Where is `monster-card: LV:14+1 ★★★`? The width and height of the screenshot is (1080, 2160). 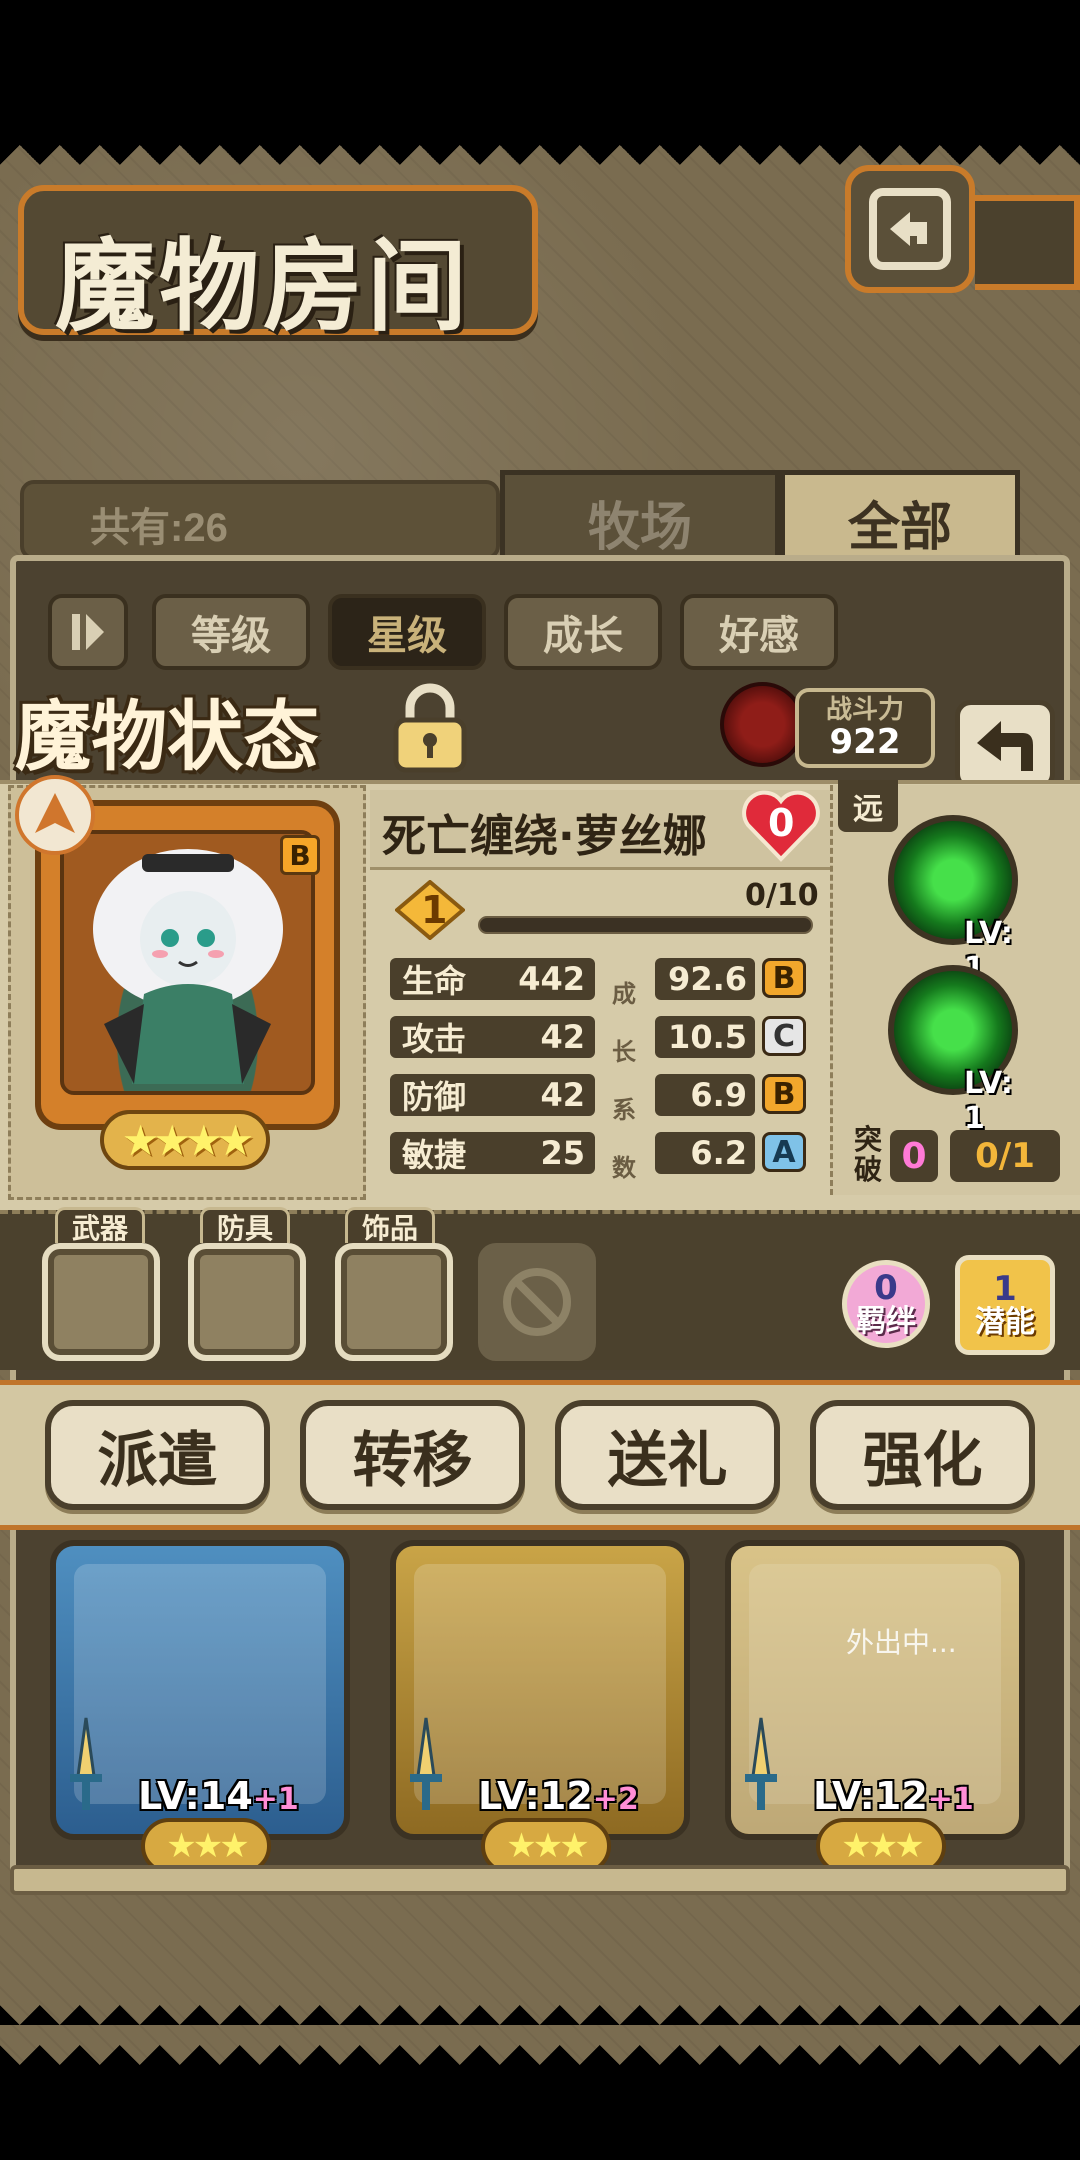
monster-card: LV:14+1 ★★★ is located at coordinates (200, 1707).